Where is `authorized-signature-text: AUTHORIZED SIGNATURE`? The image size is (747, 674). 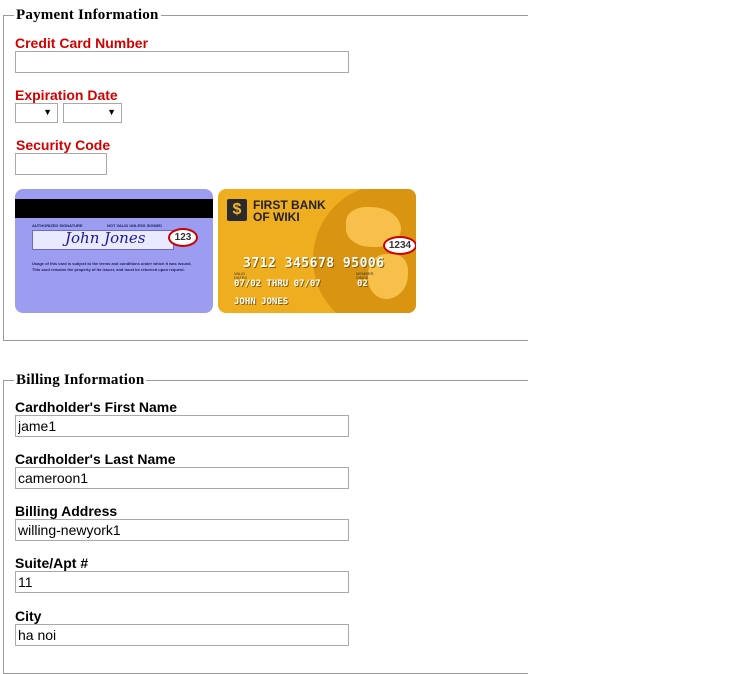
authorized-signature-text: AUTHORIZED SIGNATURE is located at coordinates (57, 225).